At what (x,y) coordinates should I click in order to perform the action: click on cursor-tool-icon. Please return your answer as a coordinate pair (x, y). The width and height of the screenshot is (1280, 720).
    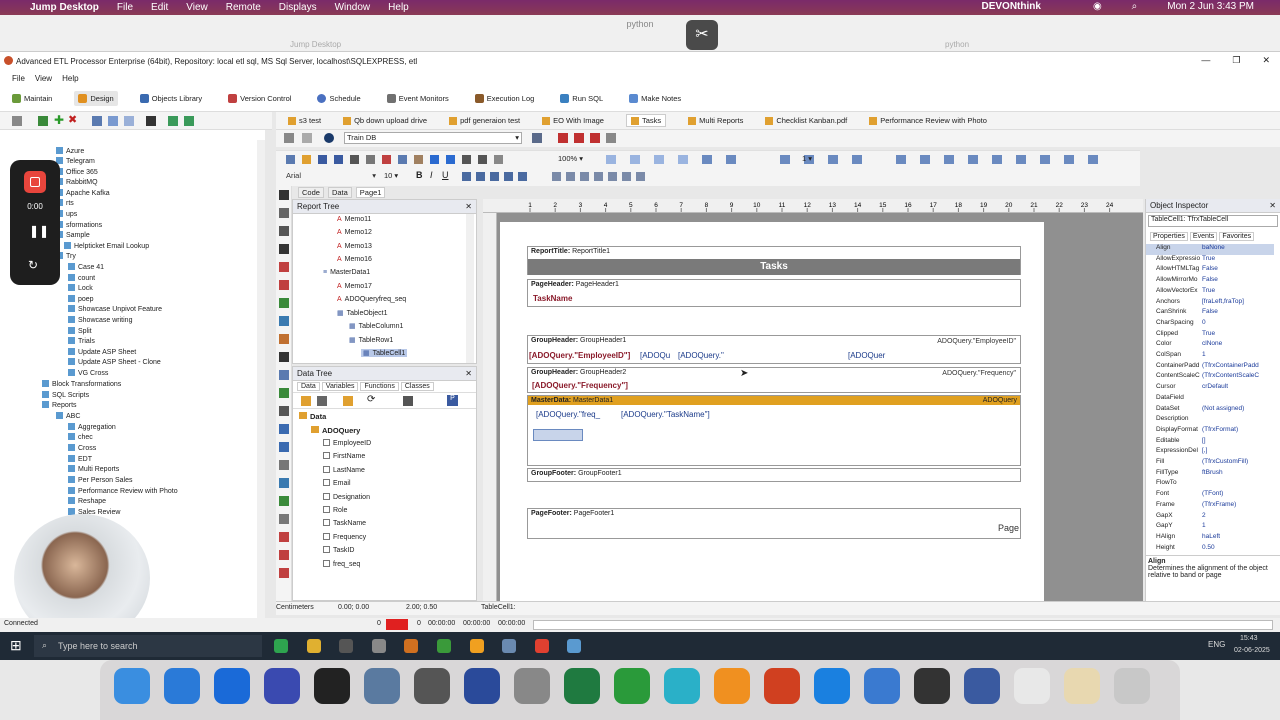
    Looking at the image, I should click on (1093, 159).